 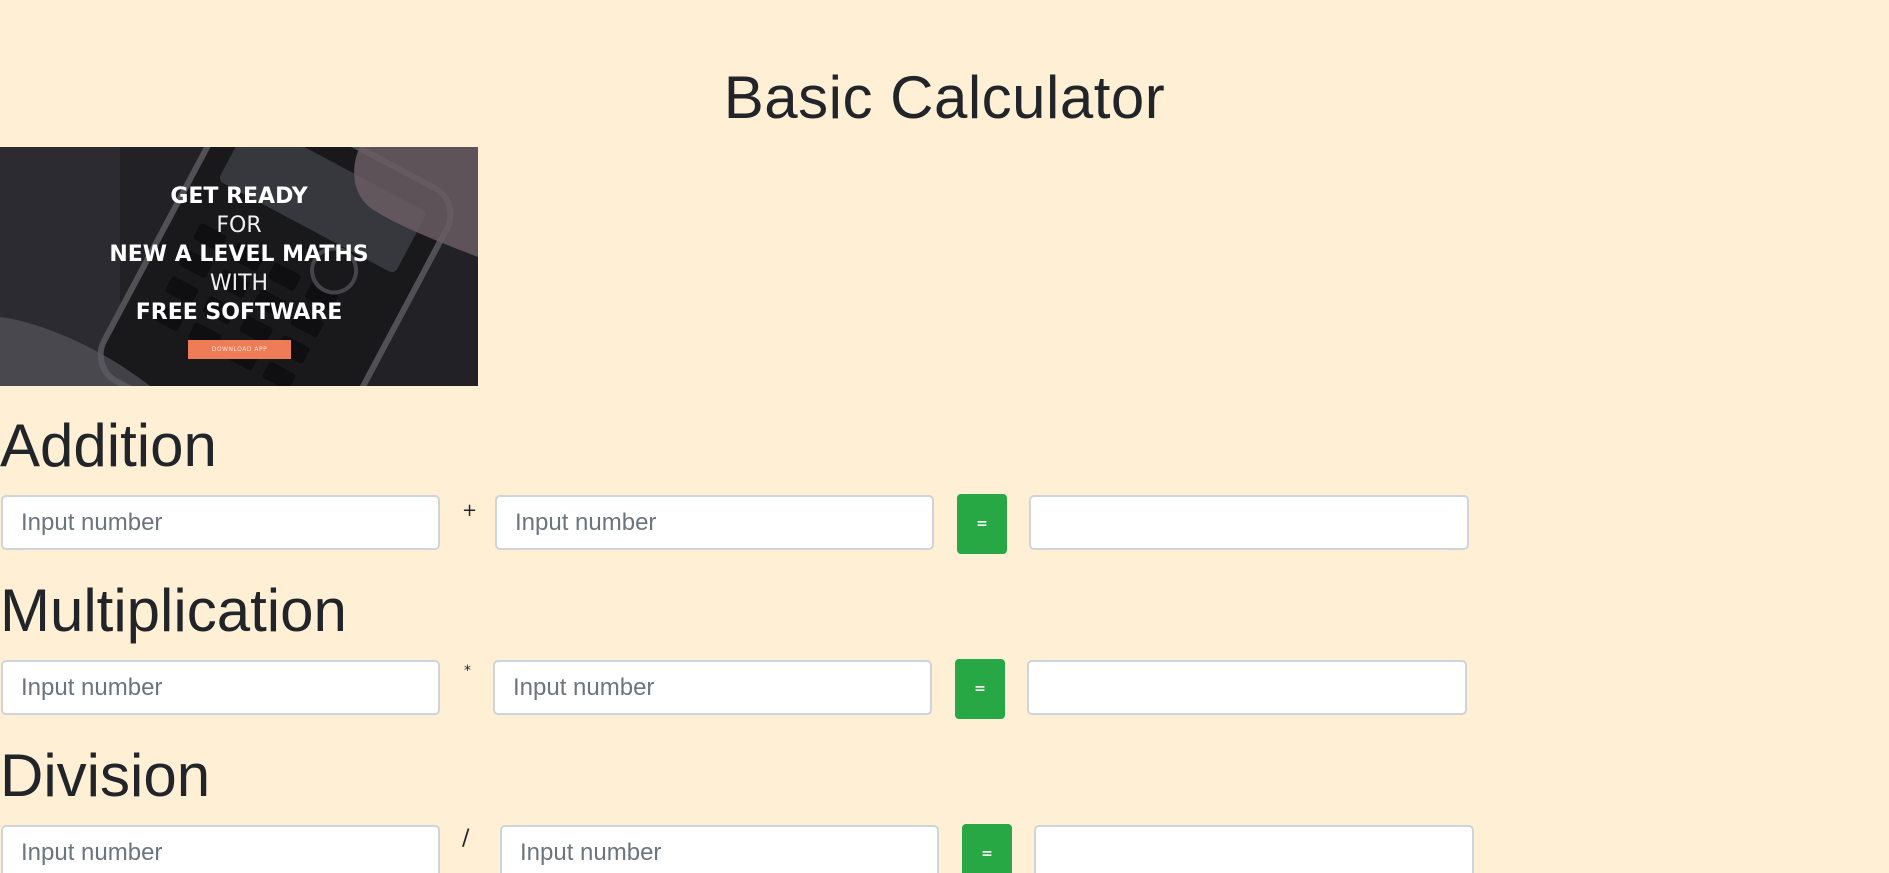 What do you see at coordinates (173, 610) in the screenshot?
I see `multiplication-heading: Multiplication` at bounding box center [173, 610].